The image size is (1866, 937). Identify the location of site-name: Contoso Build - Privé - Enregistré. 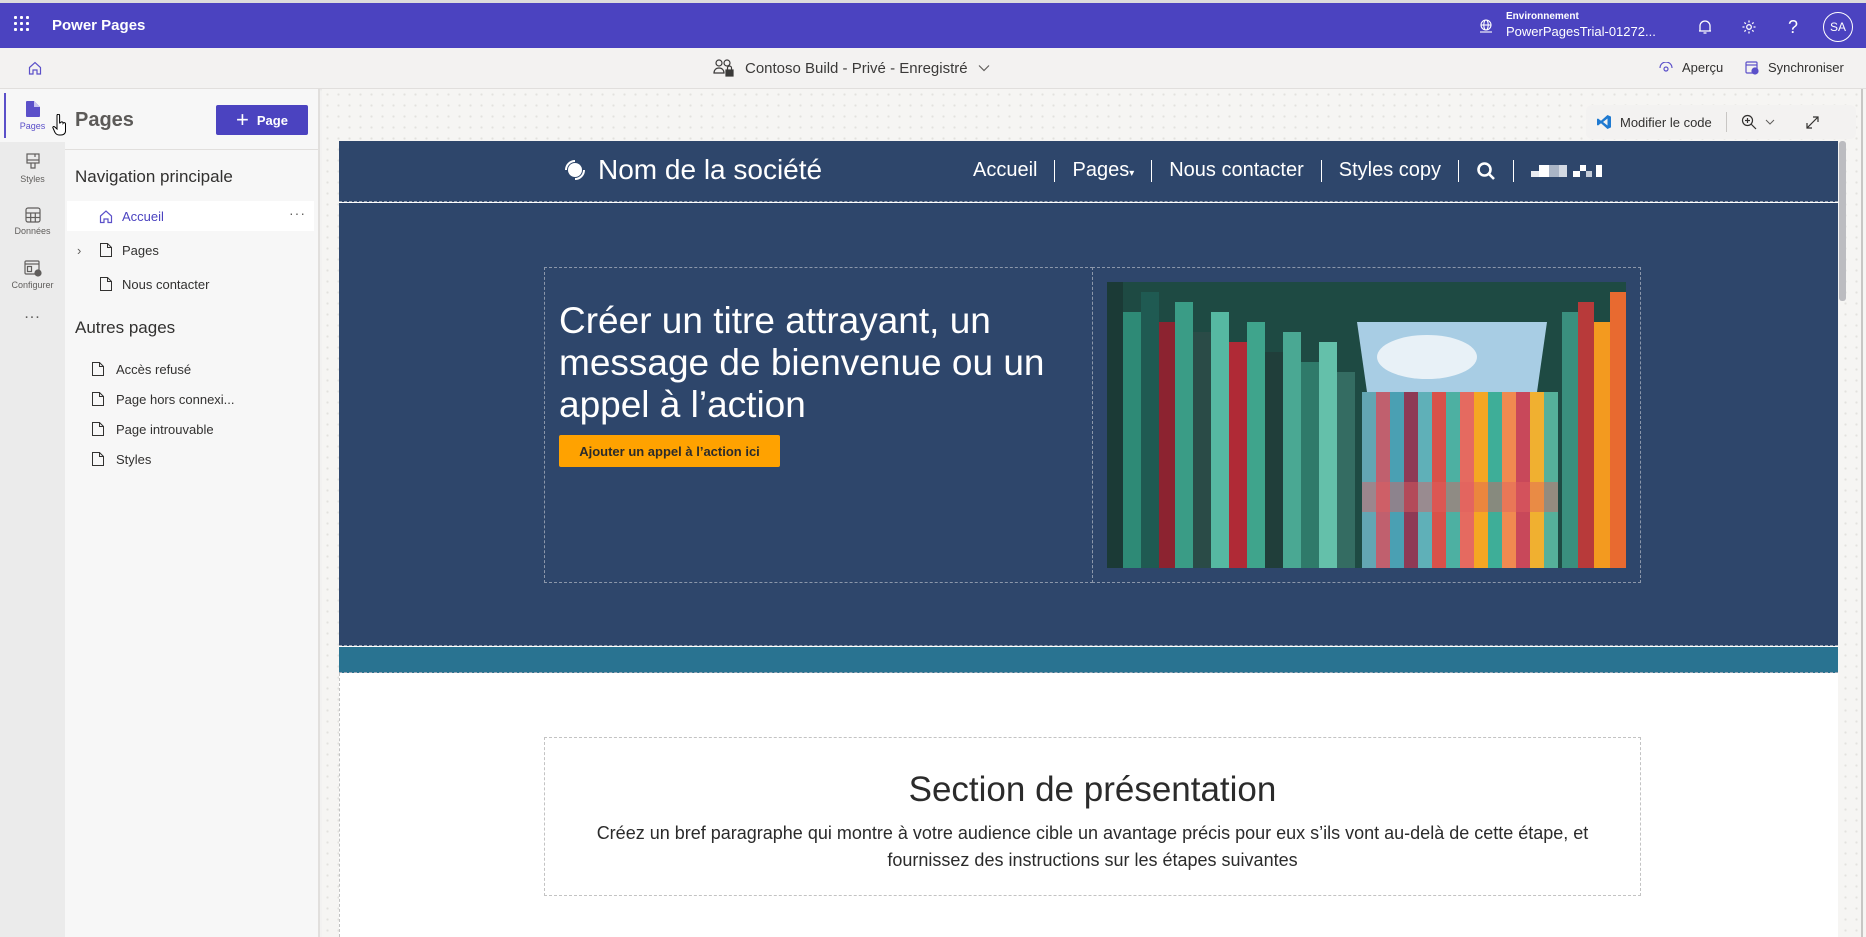
(856, 68).